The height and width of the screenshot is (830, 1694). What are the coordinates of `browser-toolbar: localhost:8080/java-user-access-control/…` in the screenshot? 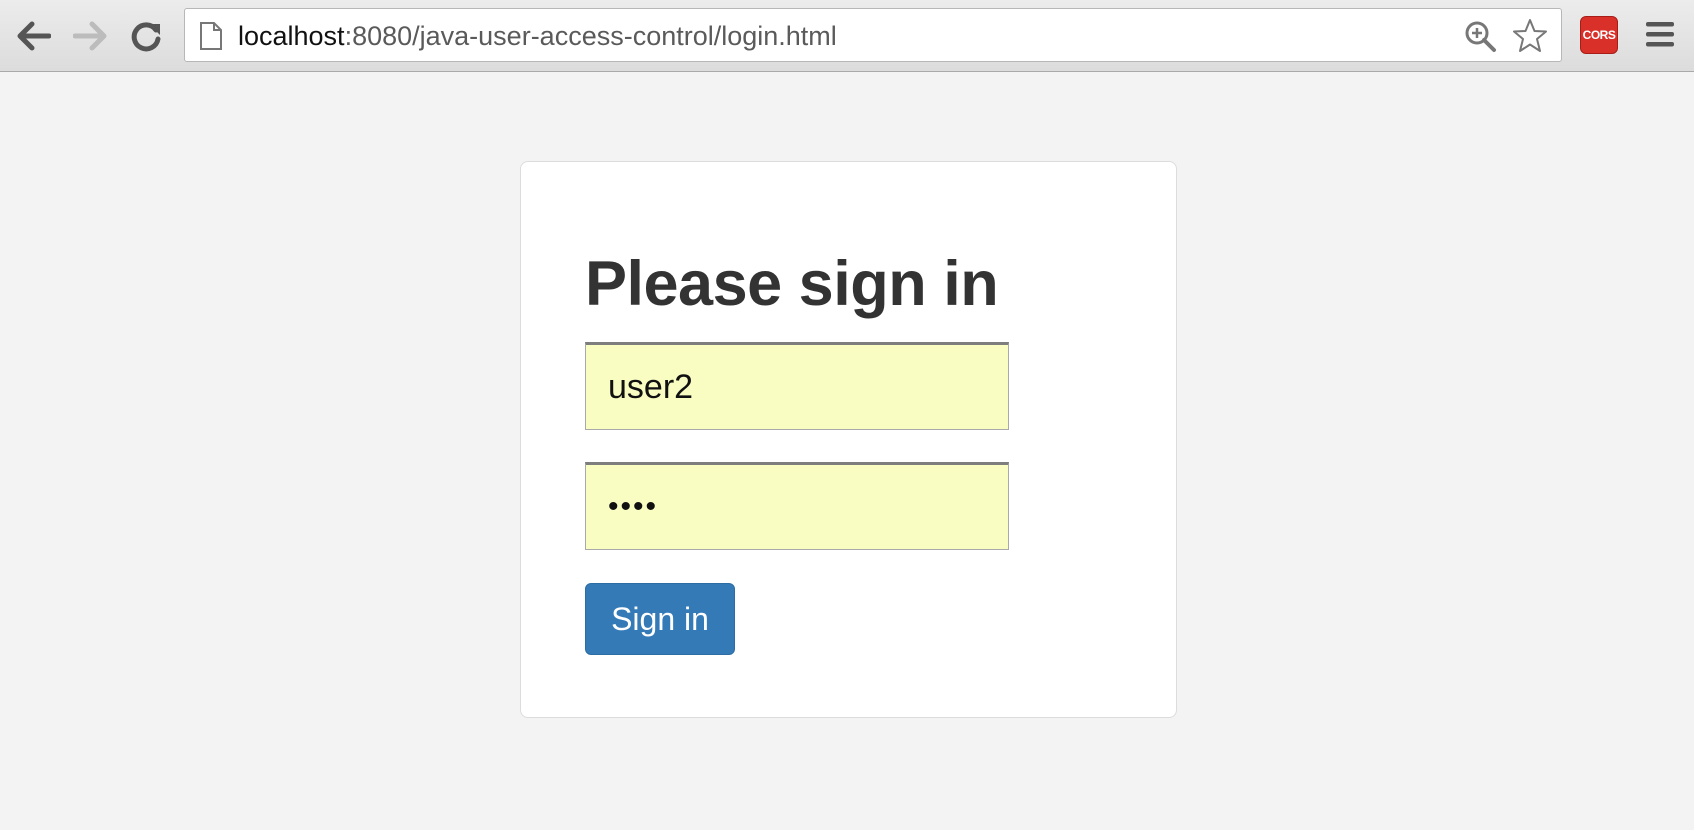 It's located at (847, 36).